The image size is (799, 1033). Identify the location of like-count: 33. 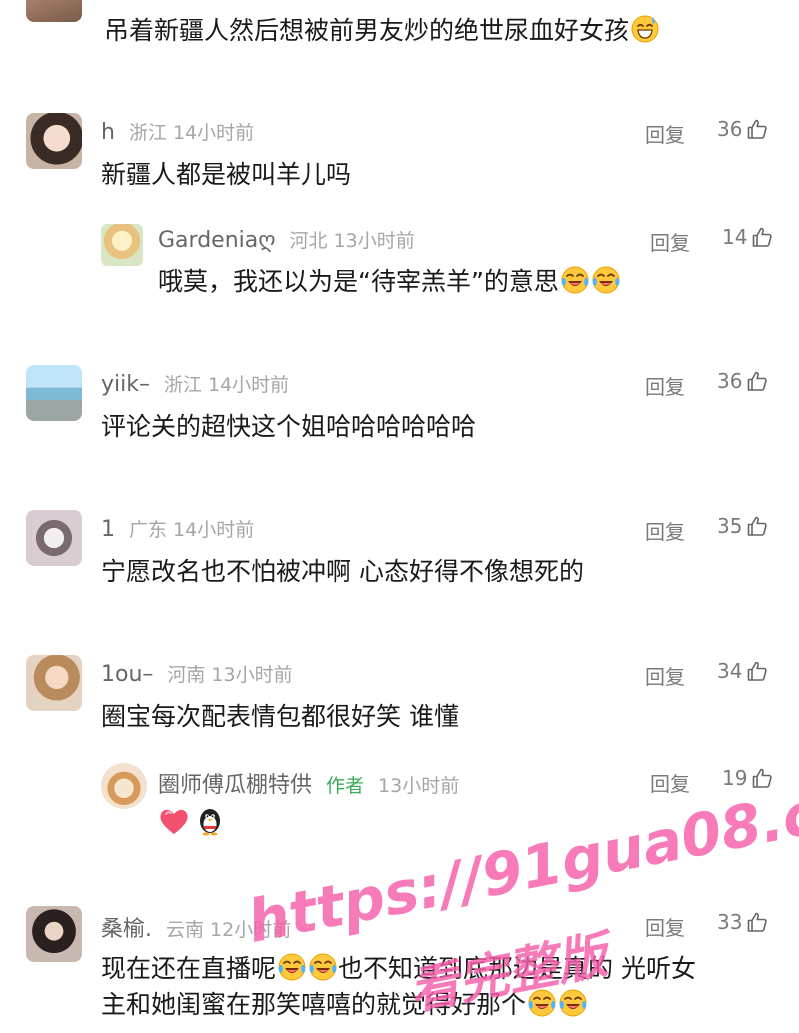
(730, 922).